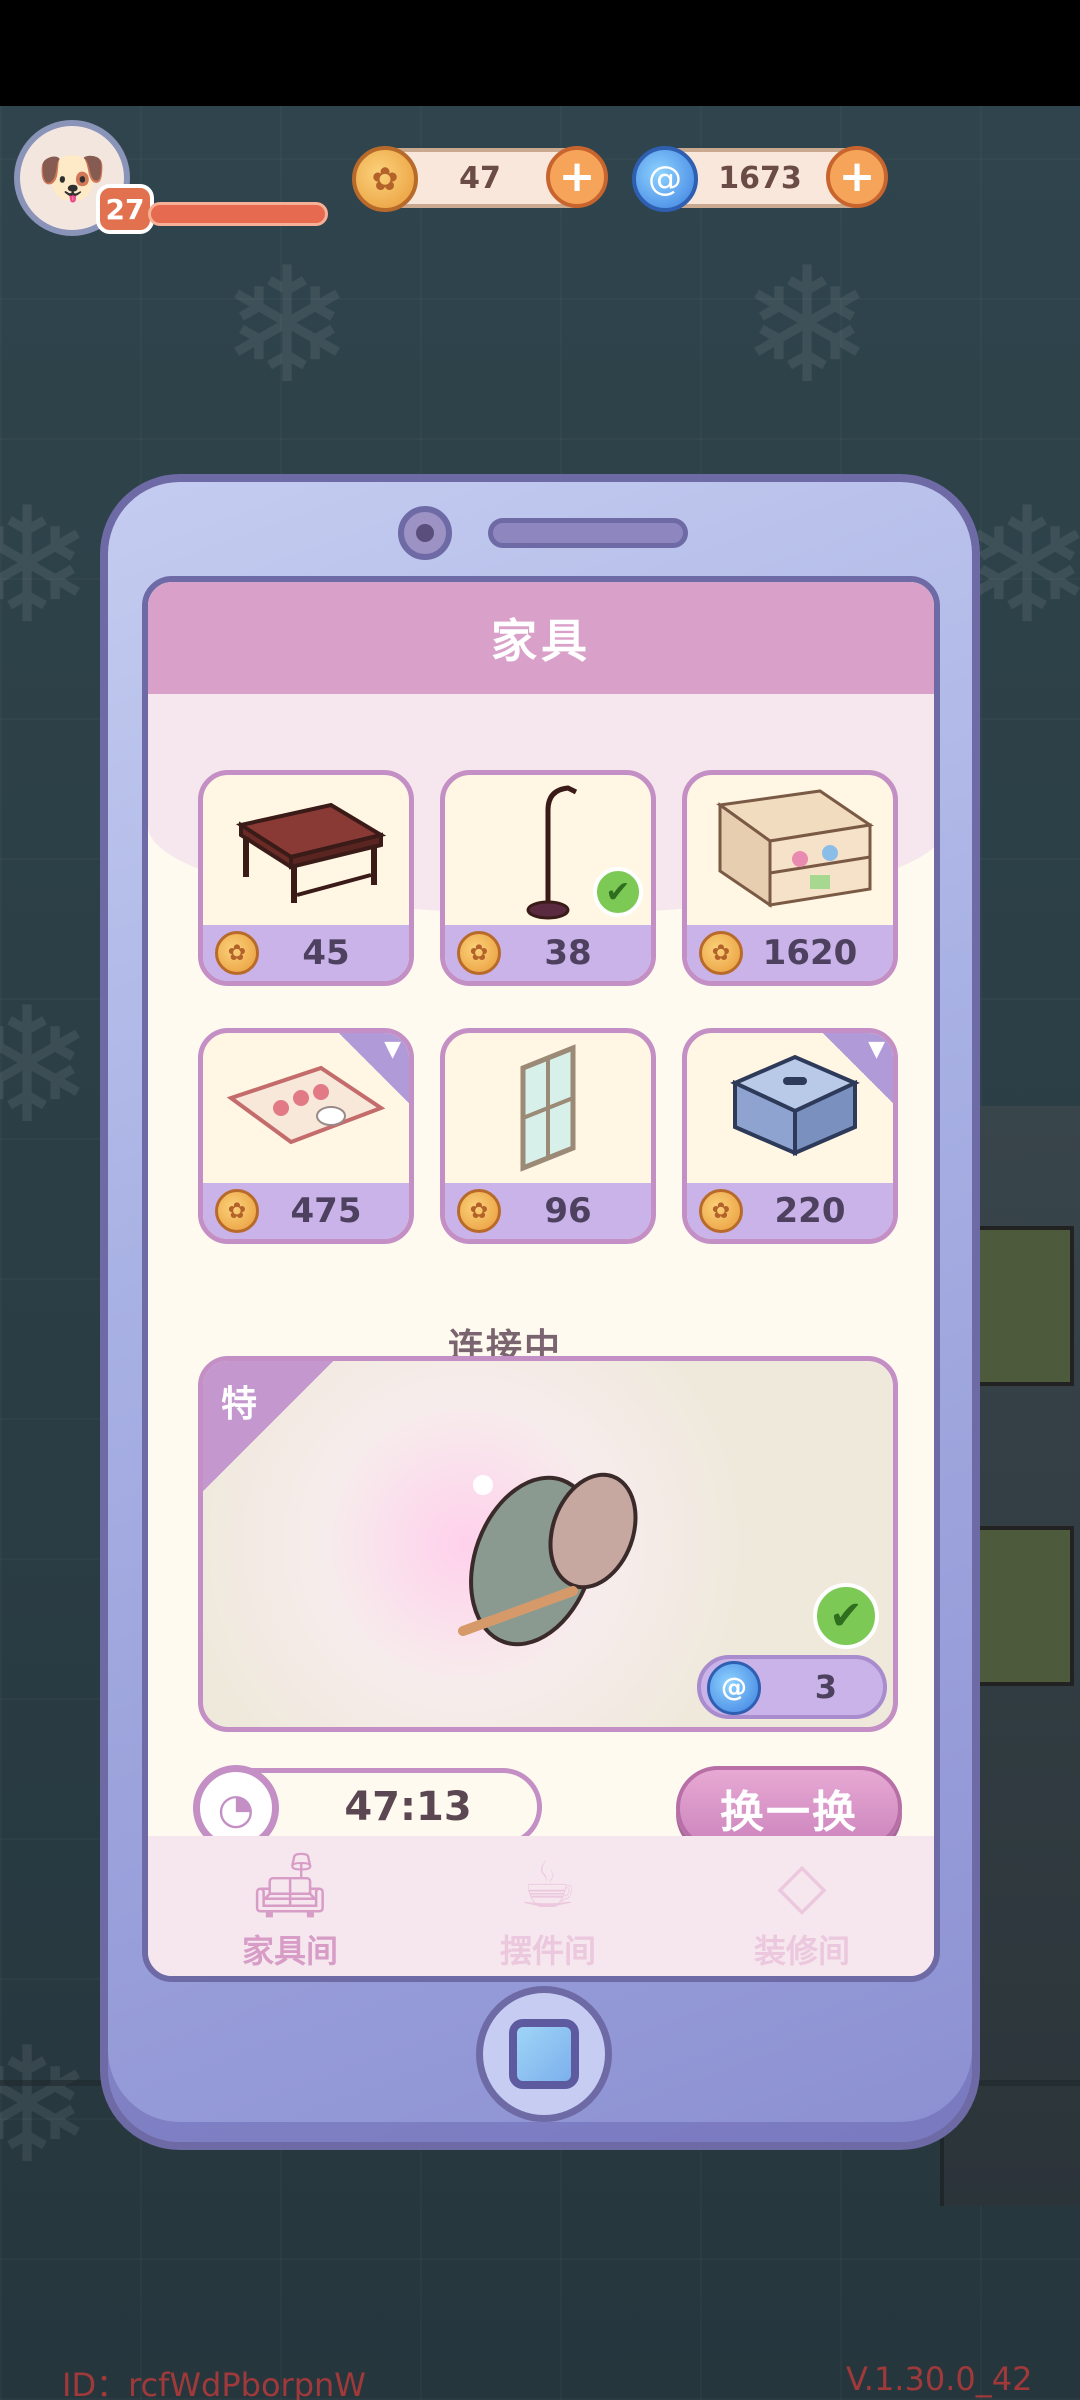  I want to click on player-id: ID：rcfWdPborpnW, so click(214, 2383).